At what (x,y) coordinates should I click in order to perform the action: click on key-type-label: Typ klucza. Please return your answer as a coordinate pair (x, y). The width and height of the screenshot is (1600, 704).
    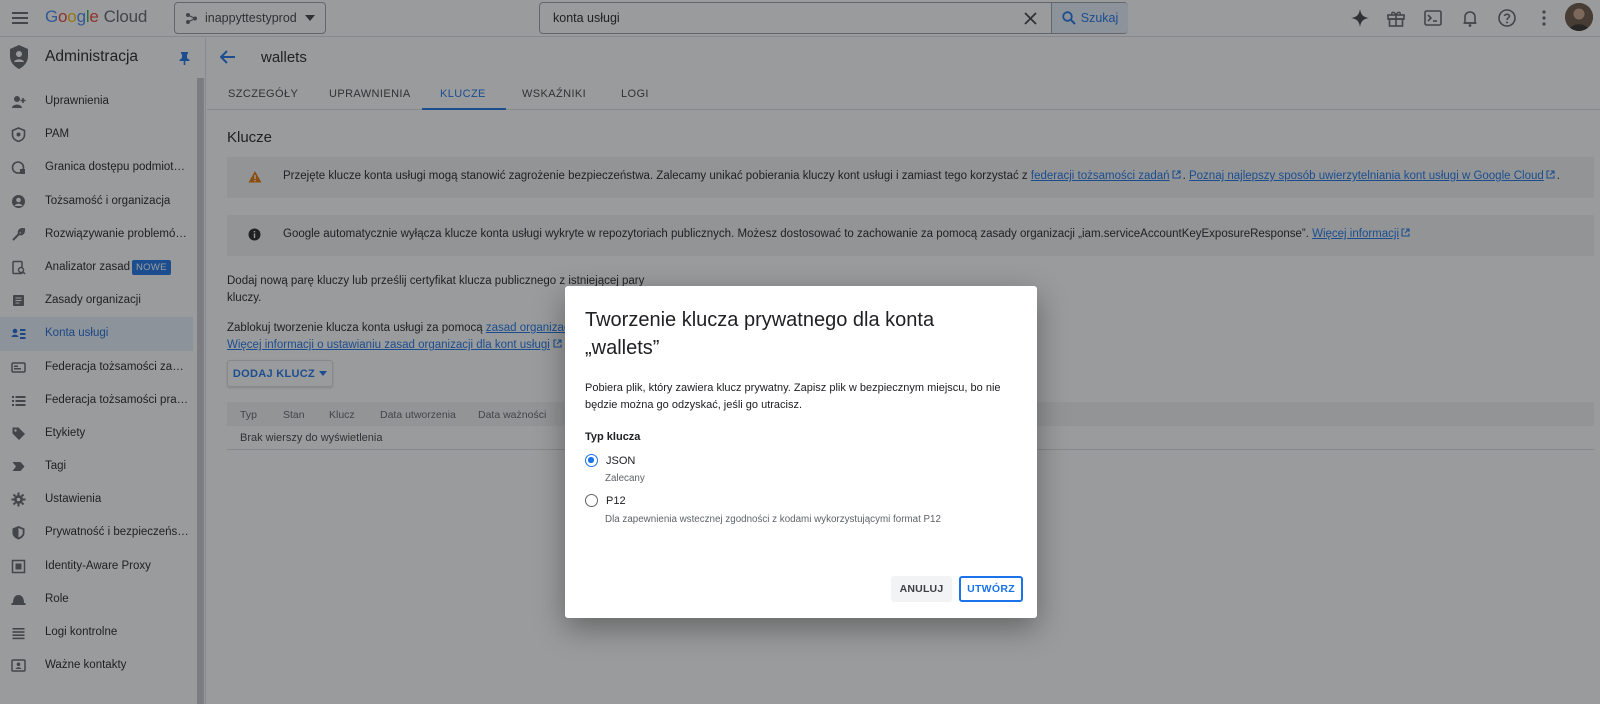
    Looking at the image, I should click on (613, 437).